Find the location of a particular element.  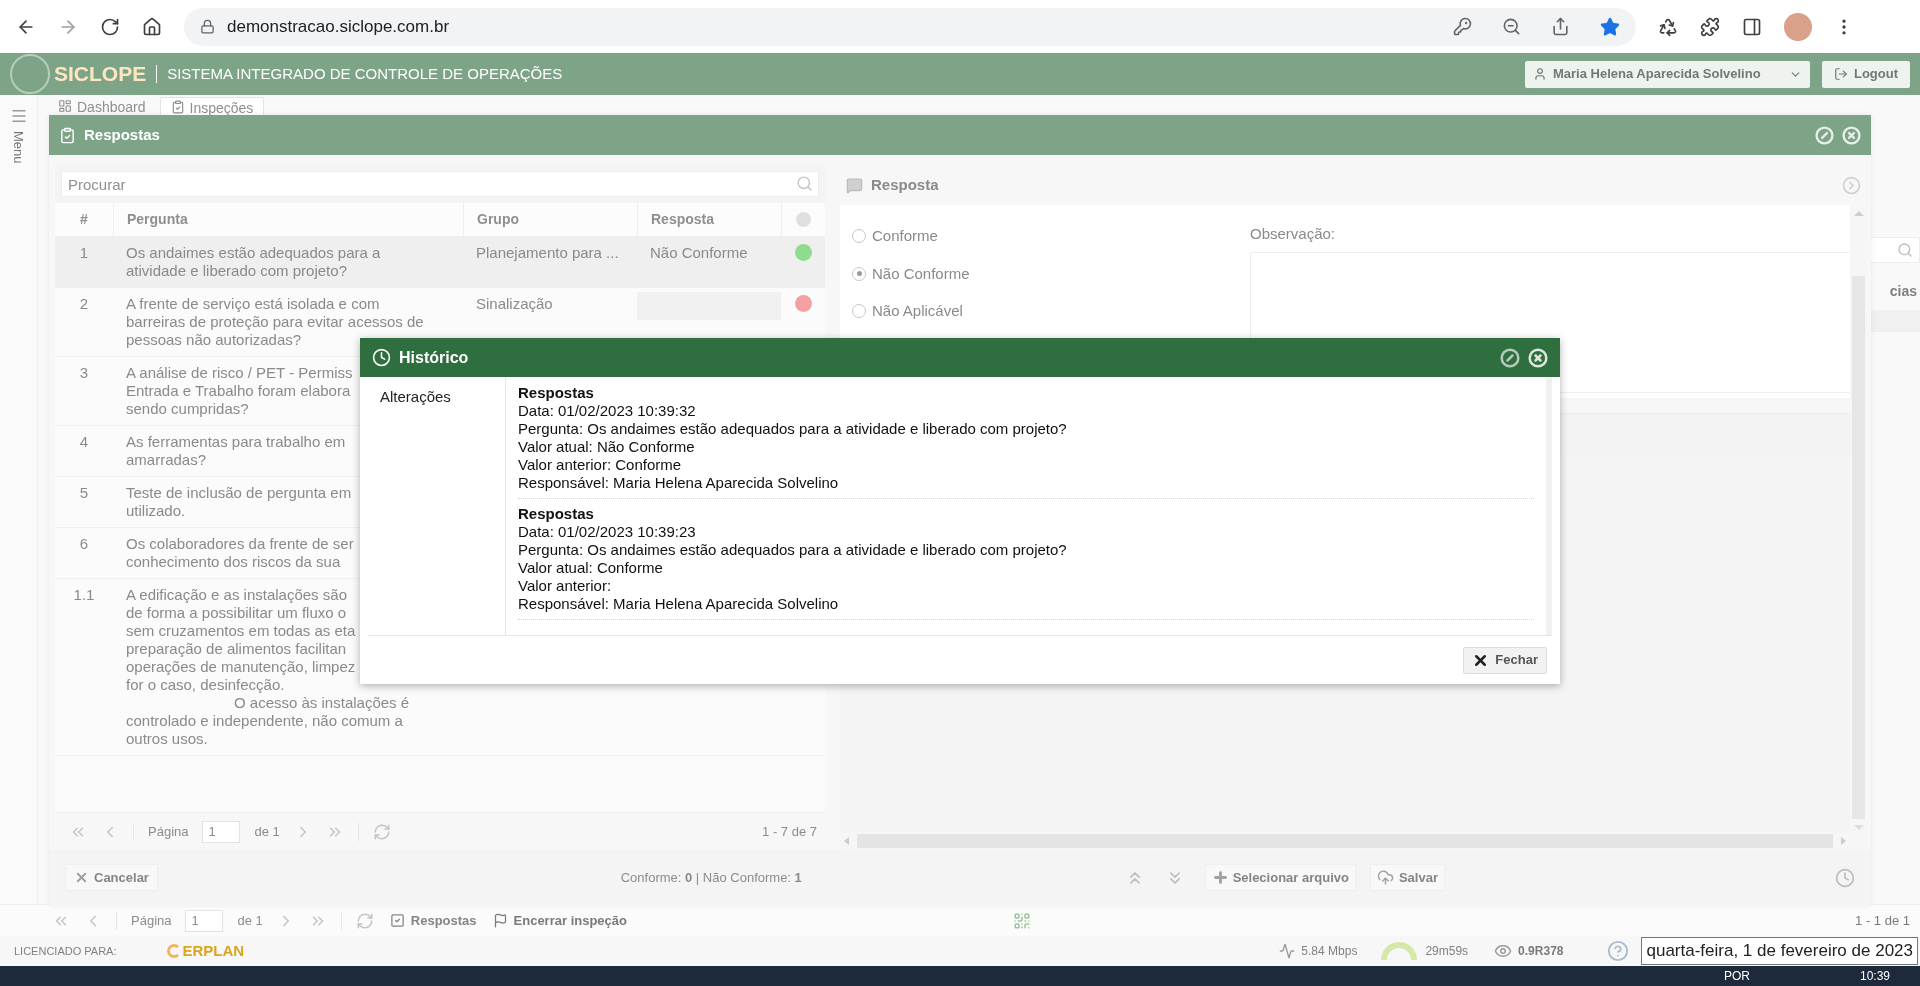

answer-summary: Conforme: 0 | Não Conforme: 1 is located at coordinates (710, 877).